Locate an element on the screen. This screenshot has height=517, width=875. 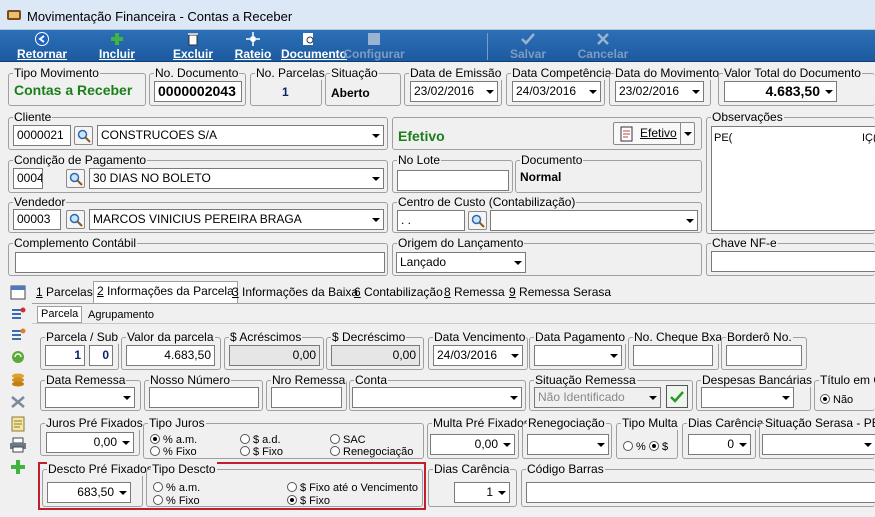
situacao-remessa-confirm-button is located at coordinates (677, 396).